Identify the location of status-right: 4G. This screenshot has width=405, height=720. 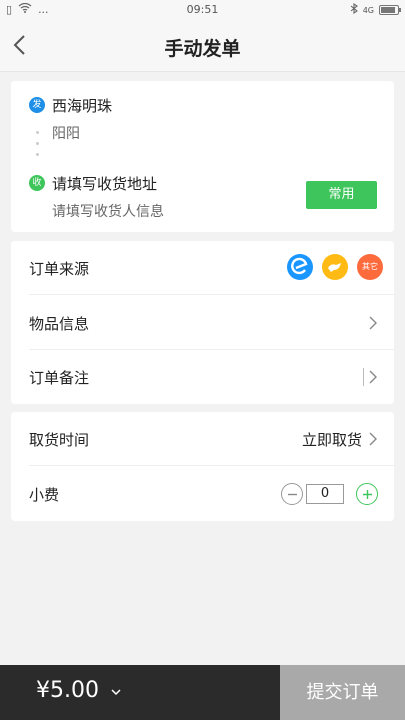
(375, 9).